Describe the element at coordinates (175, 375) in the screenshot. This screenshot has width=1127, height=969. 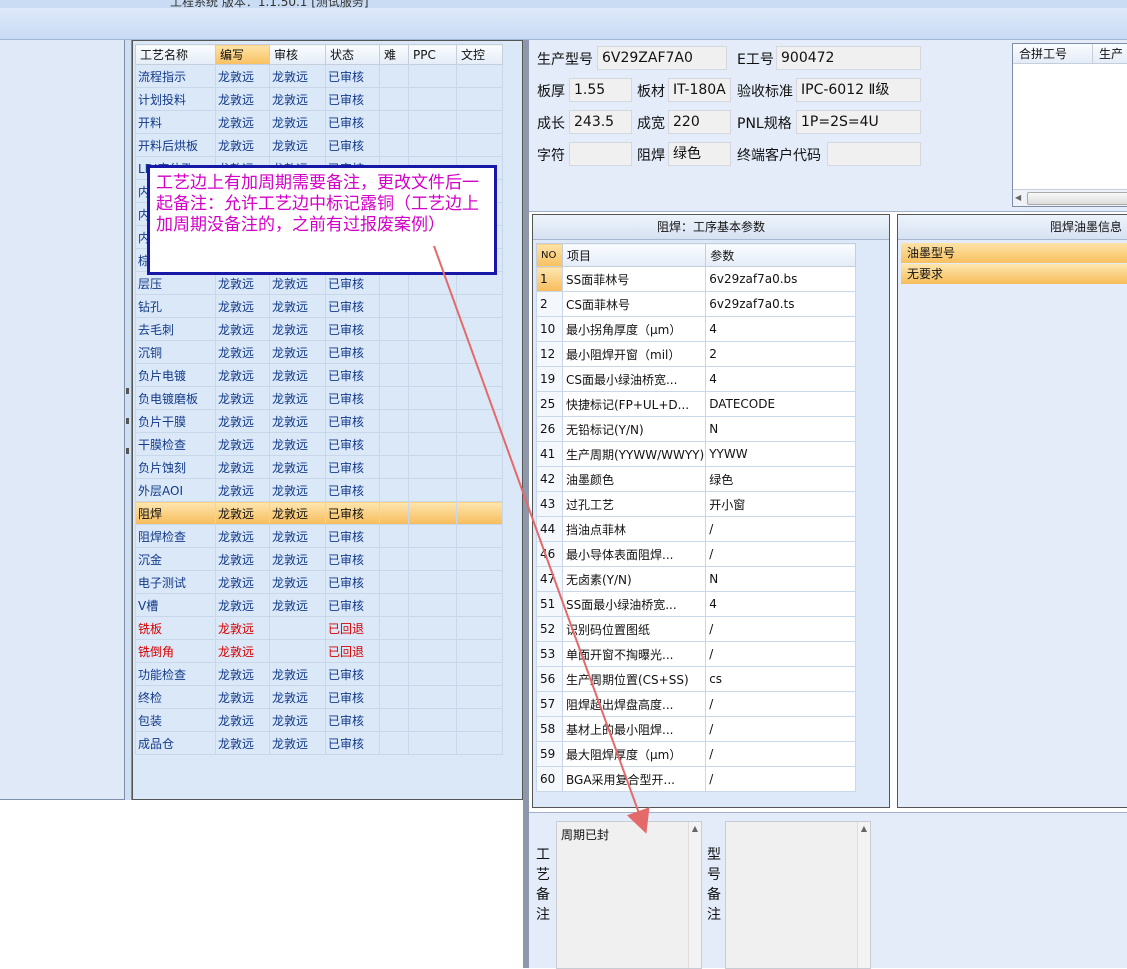
I see `table-cell: 负片电镀` at that location.